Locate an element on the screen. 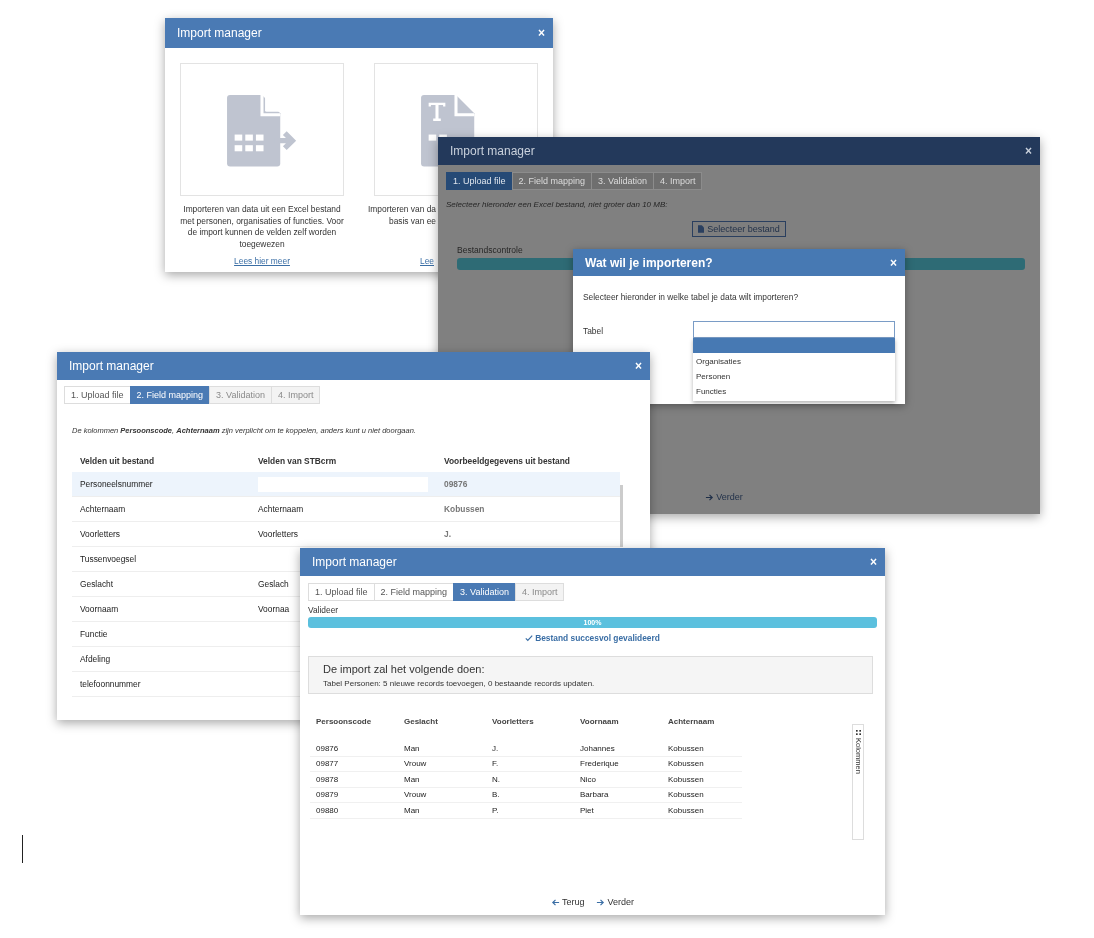  target-field: Achternaam is located at coordinates (281, 509).